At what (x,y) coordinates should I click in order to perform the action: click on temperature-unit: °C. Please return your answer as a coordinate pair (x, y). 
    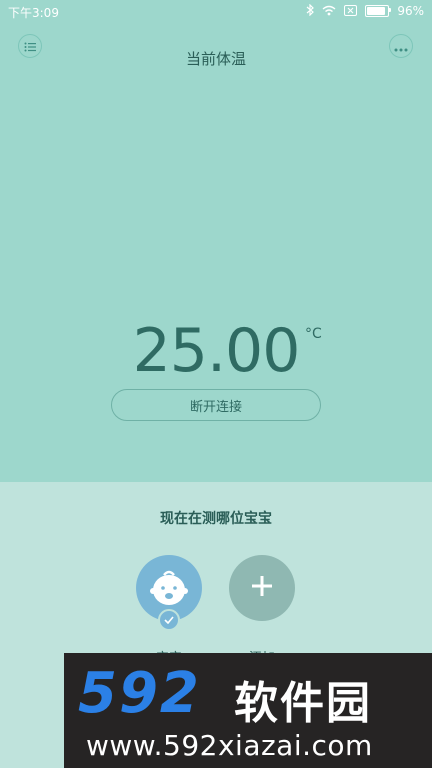
    Looking at the image, I should click on (313, 334).